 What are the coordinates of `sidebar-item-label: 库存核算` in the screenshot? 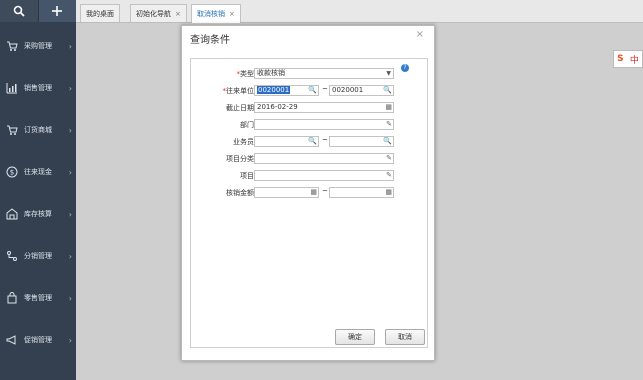 It's located at (38, 214).